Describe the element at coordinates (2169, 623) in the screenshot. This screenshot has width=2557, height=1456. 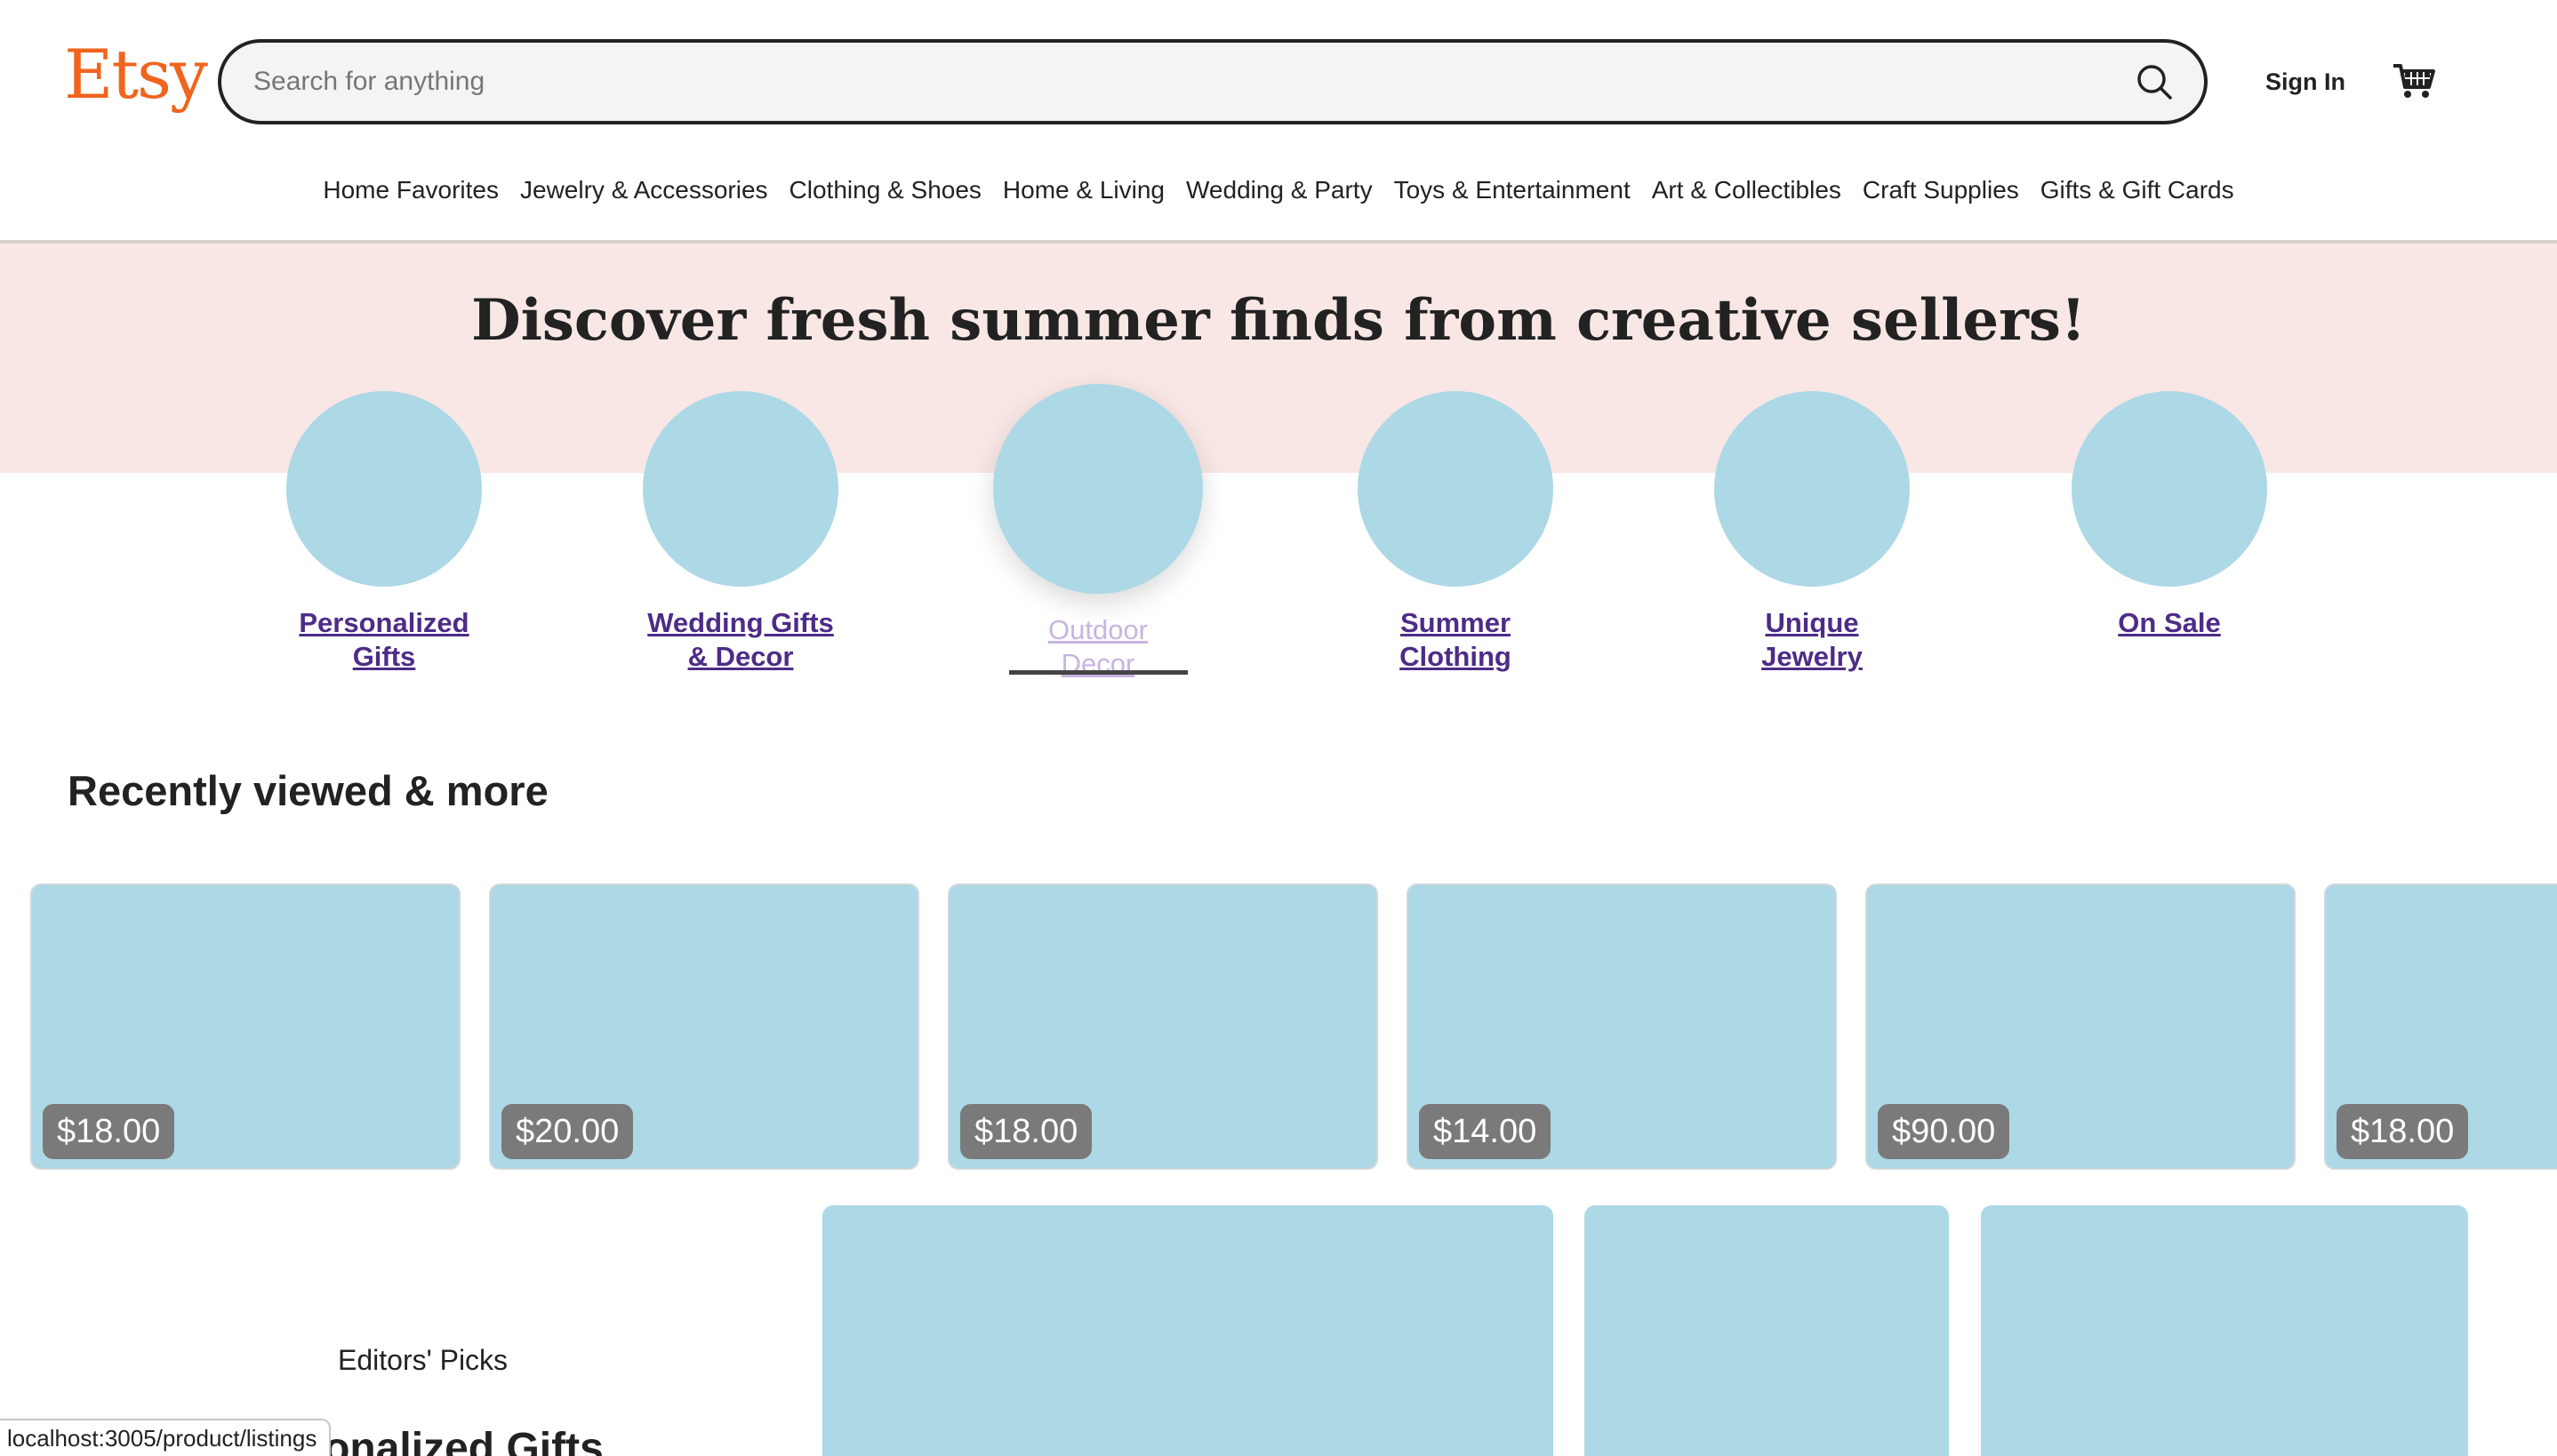
I see `circle-link: On Sale` at that location.